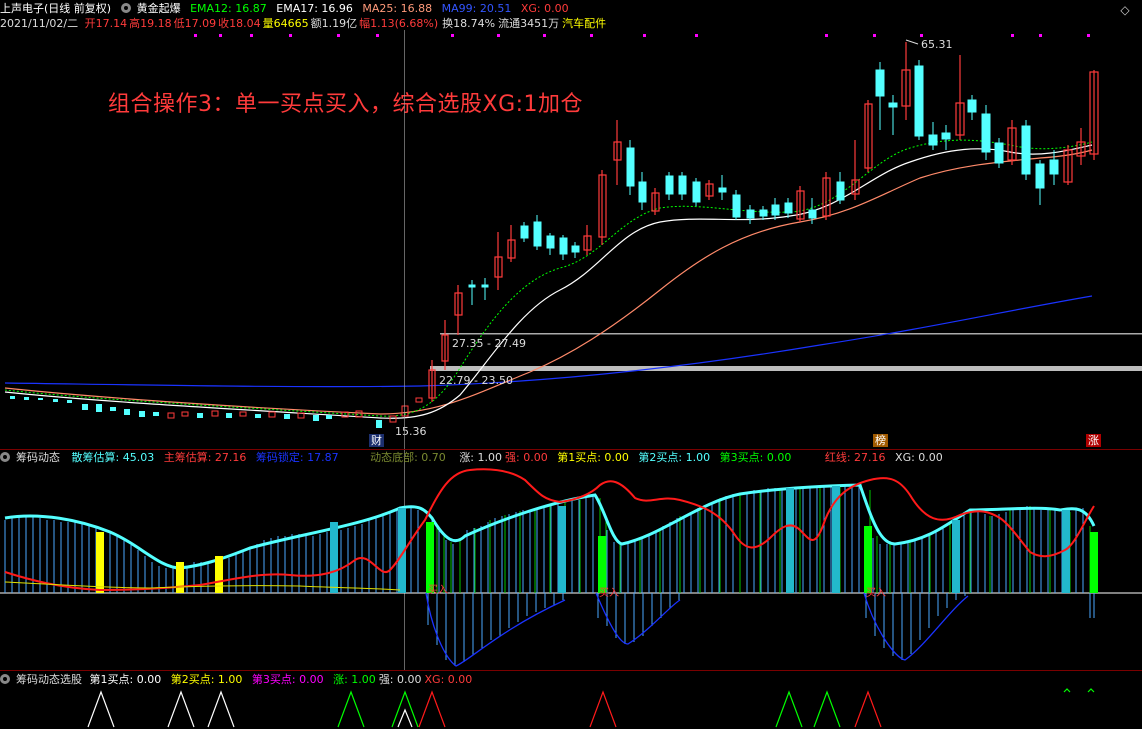 The height and width of the screenshot is (729, 1142). What do you see at coordinates (489, 343) in the screenshot?
I see `range-label-1: 27.35 - 27.49` at bounding box center [489, 343].